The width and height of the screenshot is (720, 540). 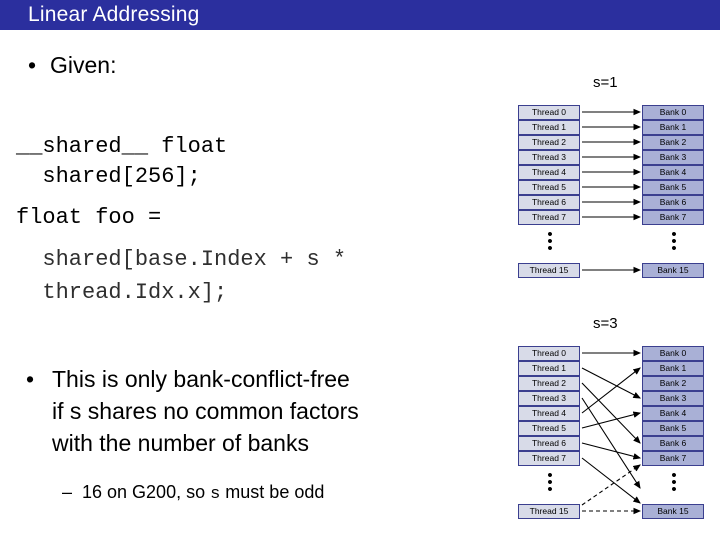 I want to click on sub-bullet-suffix: must be odd, so click(x=272, y=492).